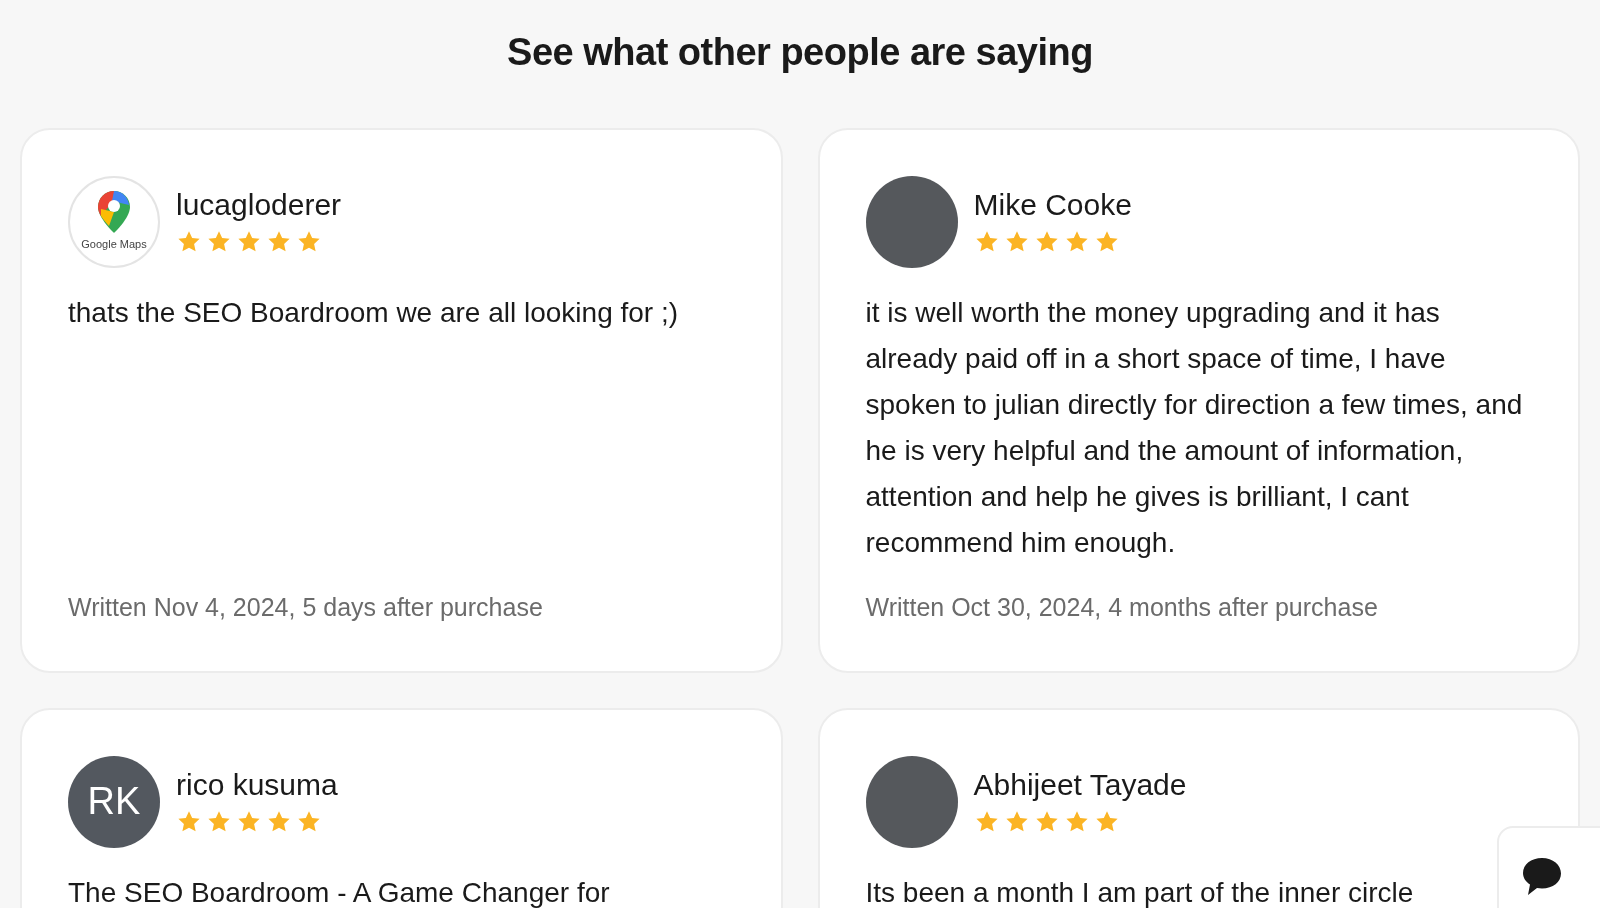 The image size is (1600, 908). What do you see at coordinates (1194, 427) in the screenshot?
I see `review-text: it is well worth the money upgrading and it has already paid off in a short space of time, I have spoken to julian directly for direction a few times, and he is very helpful and the amount of information, attention and help he gives is brilliant, I cant recommend him enough.` at bounding box center [1194, 427].